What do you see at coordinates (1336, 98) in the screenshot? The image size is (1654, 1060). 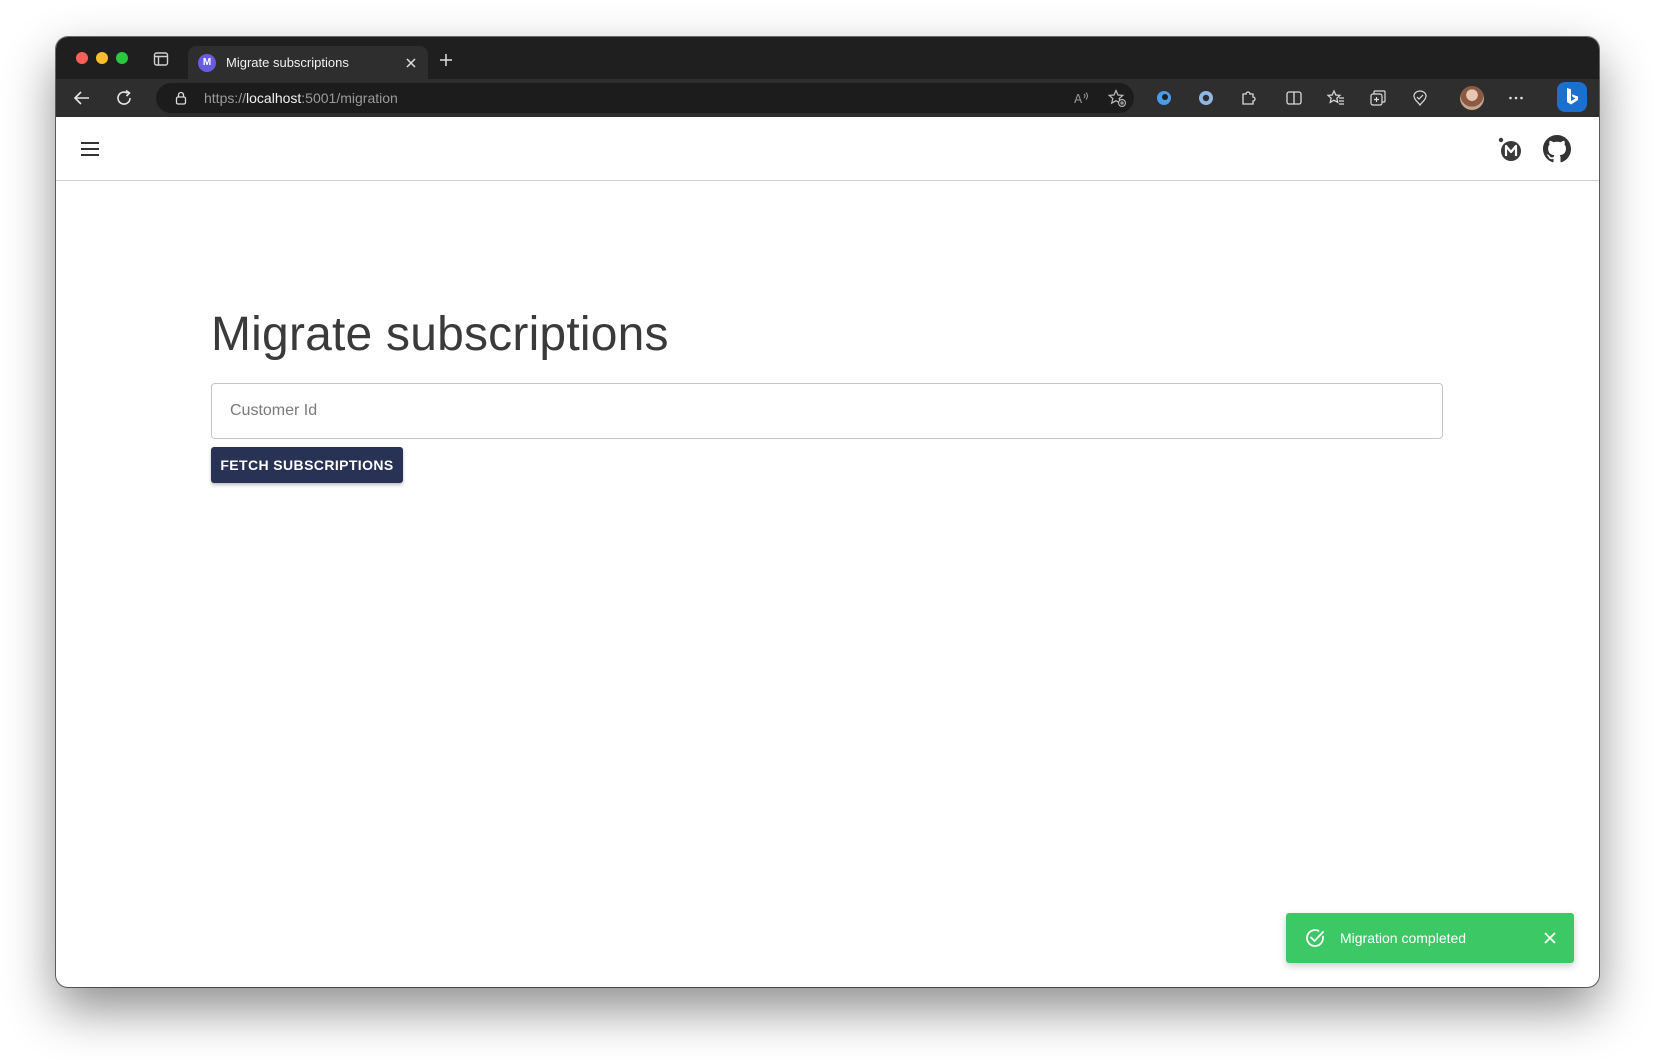 I see `favorites-icon` at bounding box center [1336, 98].